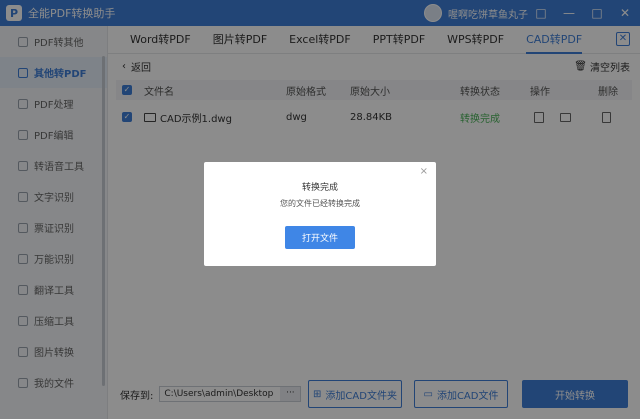  Describe the element at coordinates (319, 188) in the screenshot. I see `dialog-title: 转换完成` at that location.